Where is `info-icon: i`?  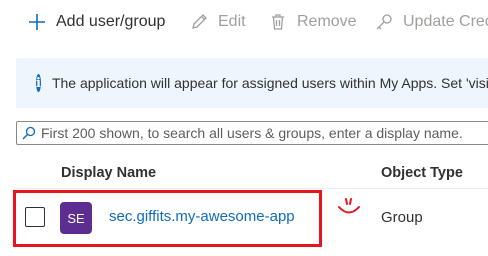 info-icon: i is located at coordinates (38, 83).